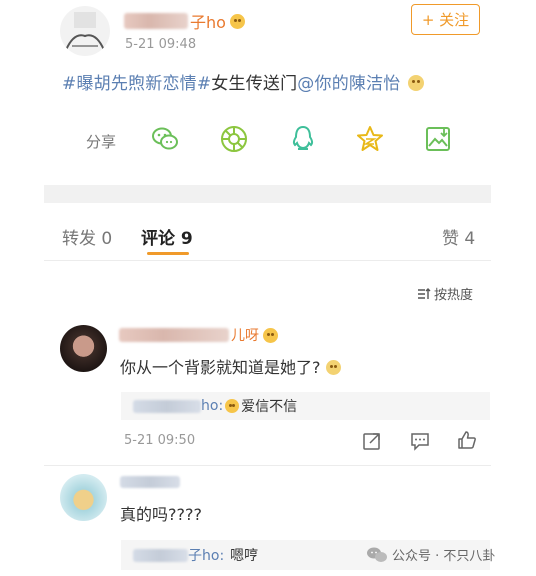 The width and height of the screenshot is (536, 576). What do you see at coordinates (161, 44) in the screenshot?
I see `post-time: 5-21 09:48` at bounding box center [161, 44].